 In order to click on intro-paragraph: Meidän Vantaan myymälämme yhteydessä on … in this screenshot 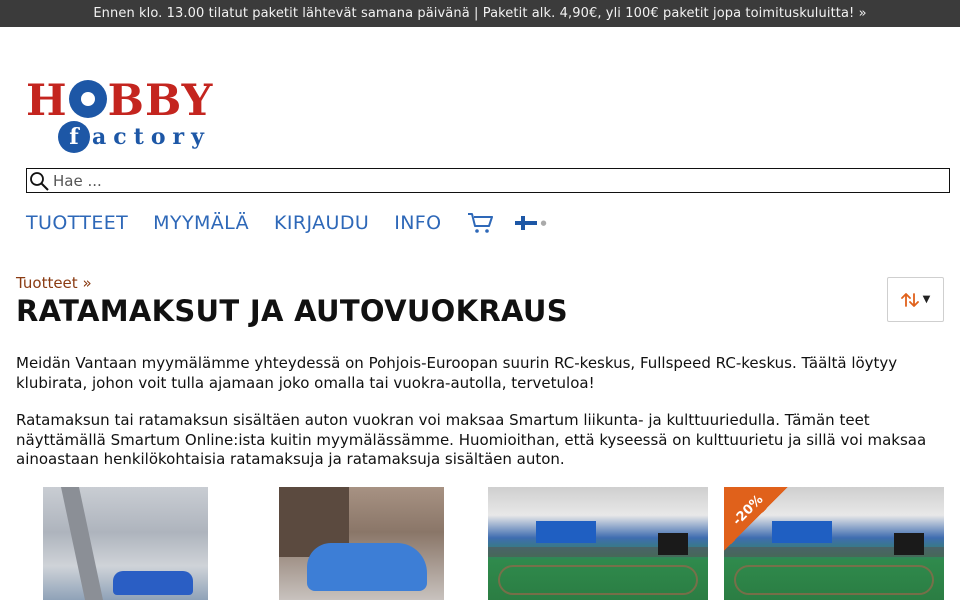, I will do `click(457, 373)`.